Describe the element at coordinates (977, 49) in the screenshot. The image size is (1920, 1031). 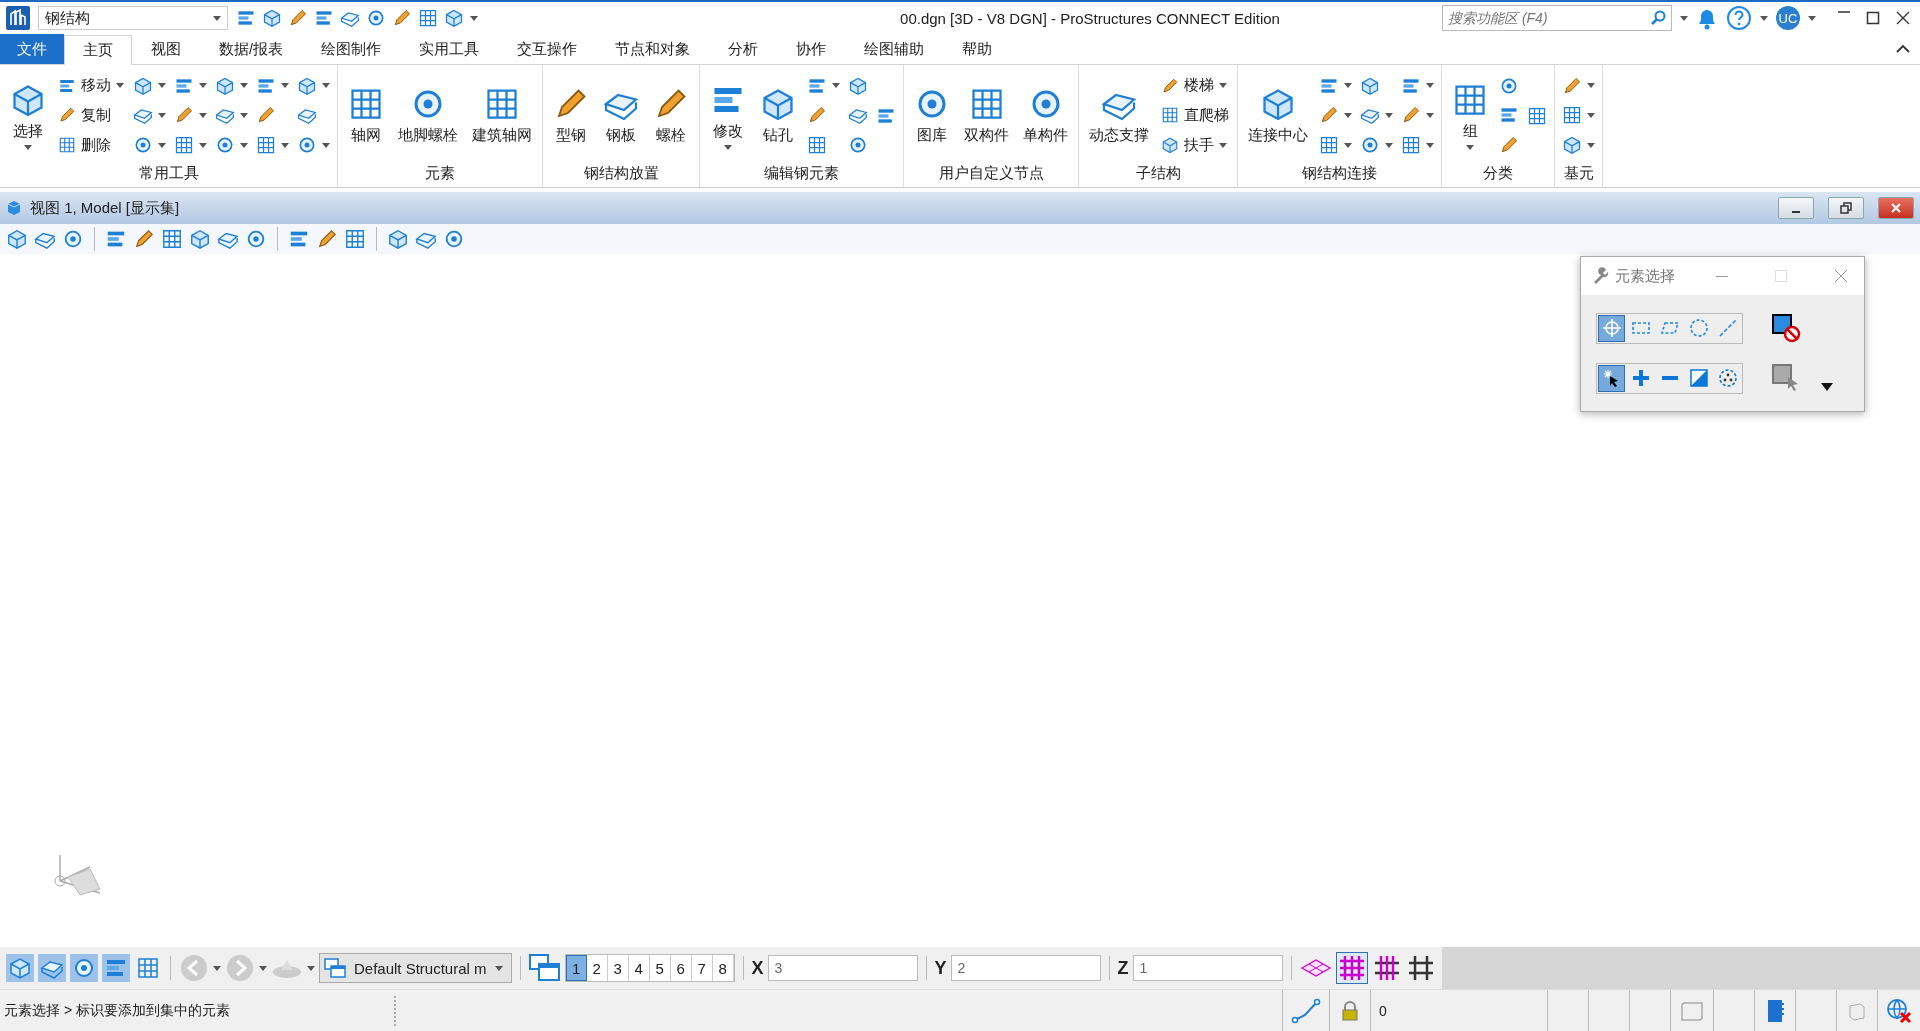
I see `ribbon-tab: 帮助` at that location.